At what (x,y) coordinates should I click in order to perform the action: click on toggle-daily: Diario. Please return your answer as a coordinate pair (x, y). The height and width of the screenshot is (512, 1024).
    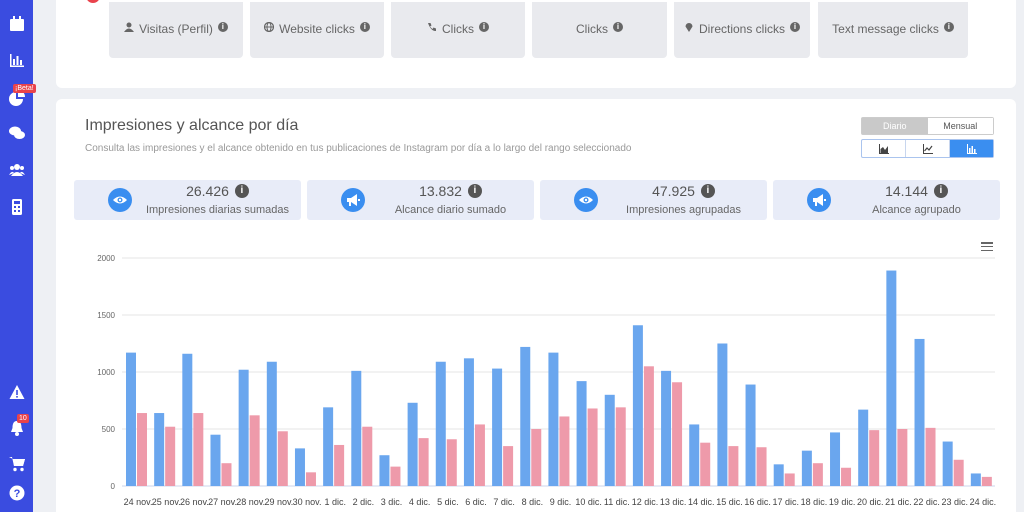
    Looking at the image, I should click on (895, 126).